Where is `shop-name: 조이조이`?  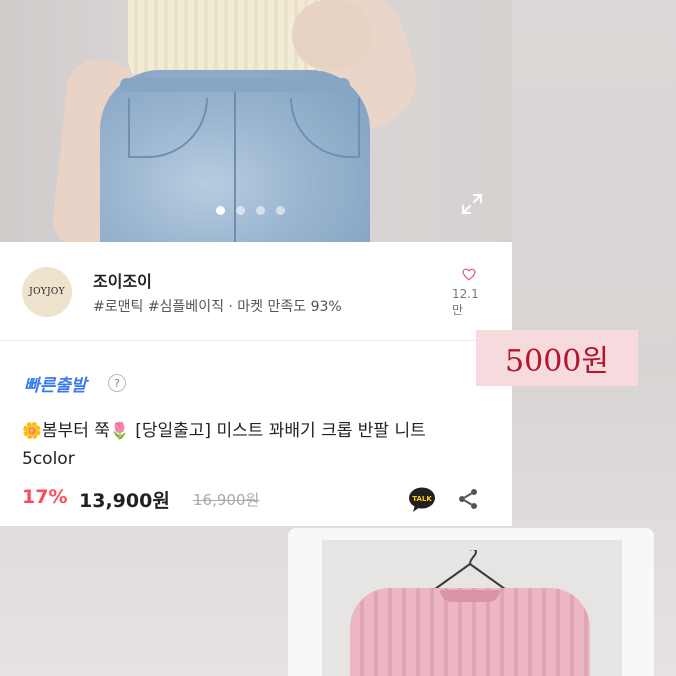 shop-name: 조이조이 is located at coordinates (122, 280).